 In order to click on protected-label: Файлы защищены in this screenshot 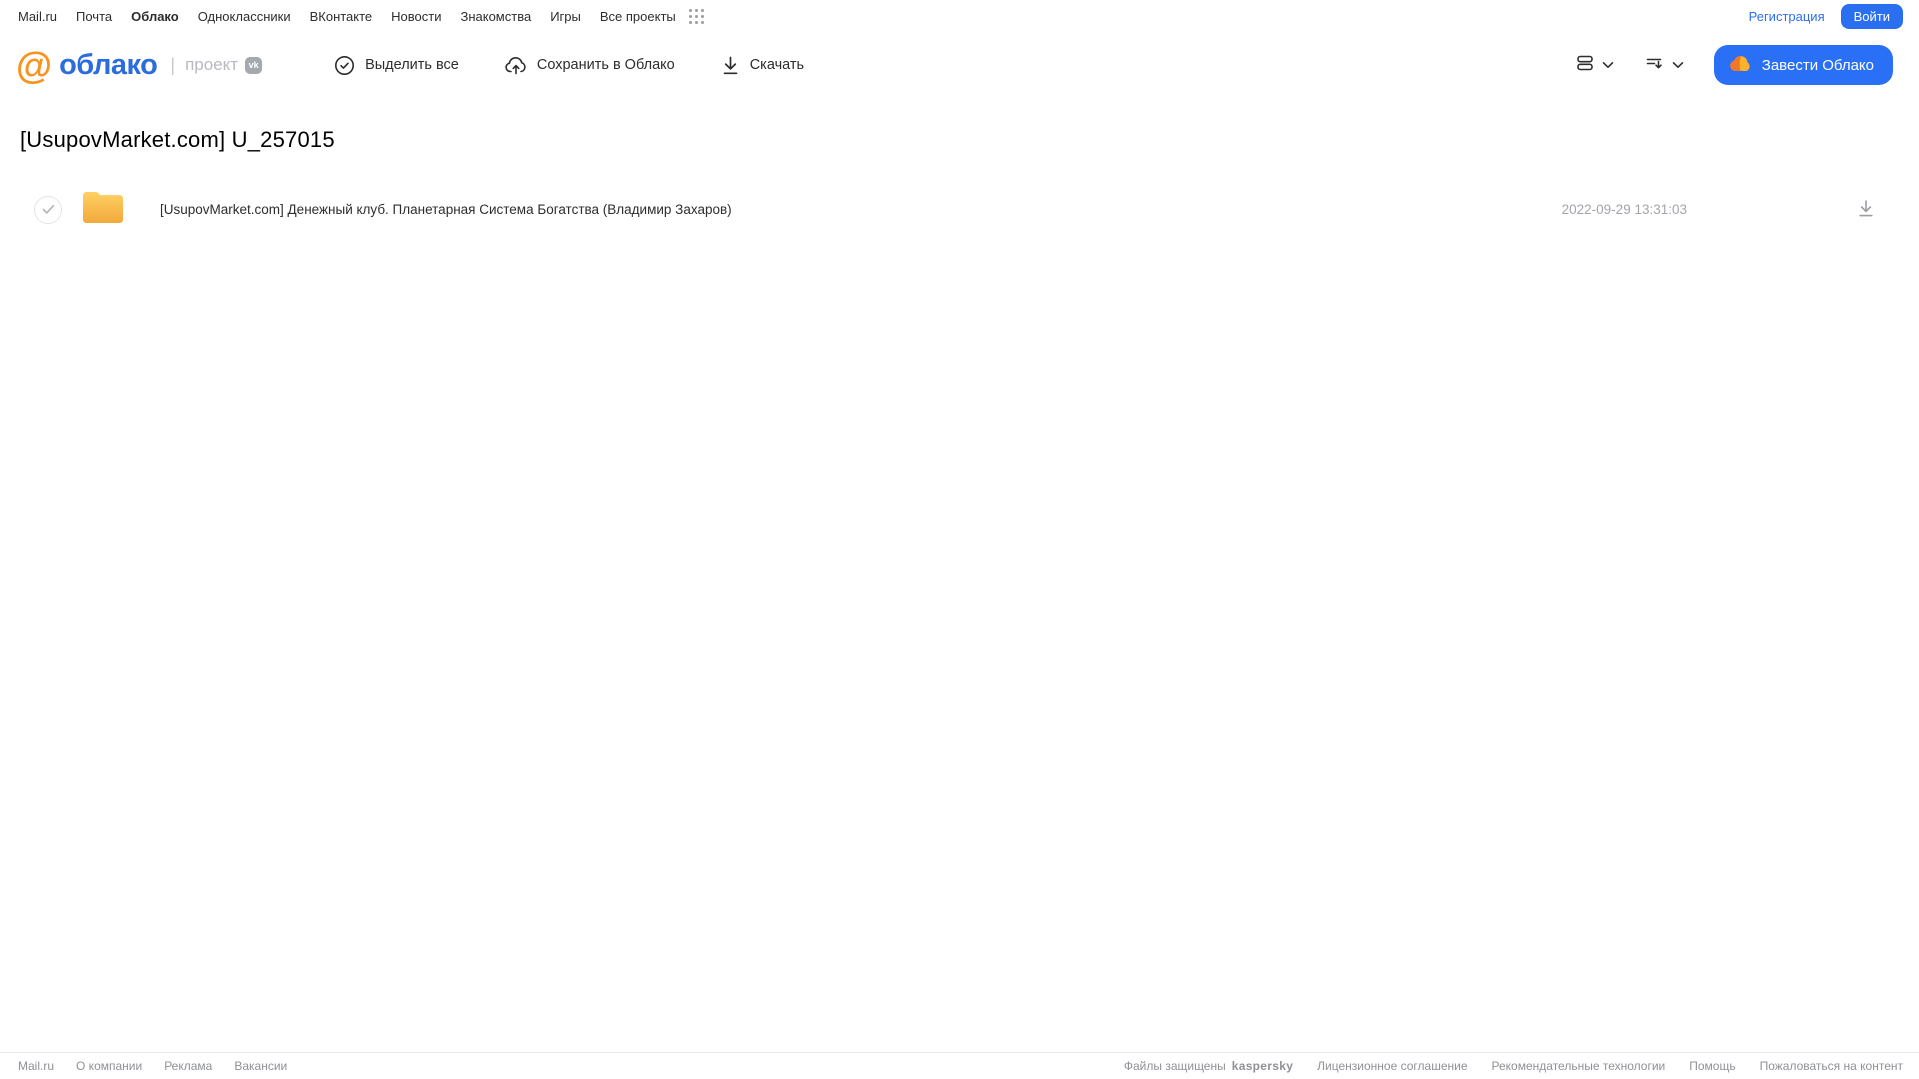, I will do `click(1174, 1066)`.